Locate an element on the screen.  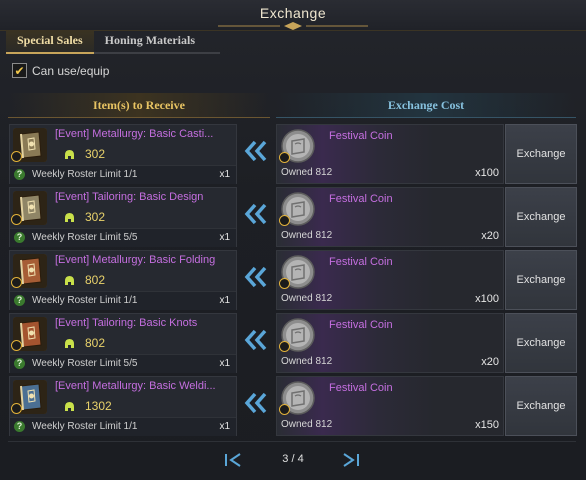
cost-item-card: Festival Coin Owned 812 x150 is located at coordinates (390, 406).